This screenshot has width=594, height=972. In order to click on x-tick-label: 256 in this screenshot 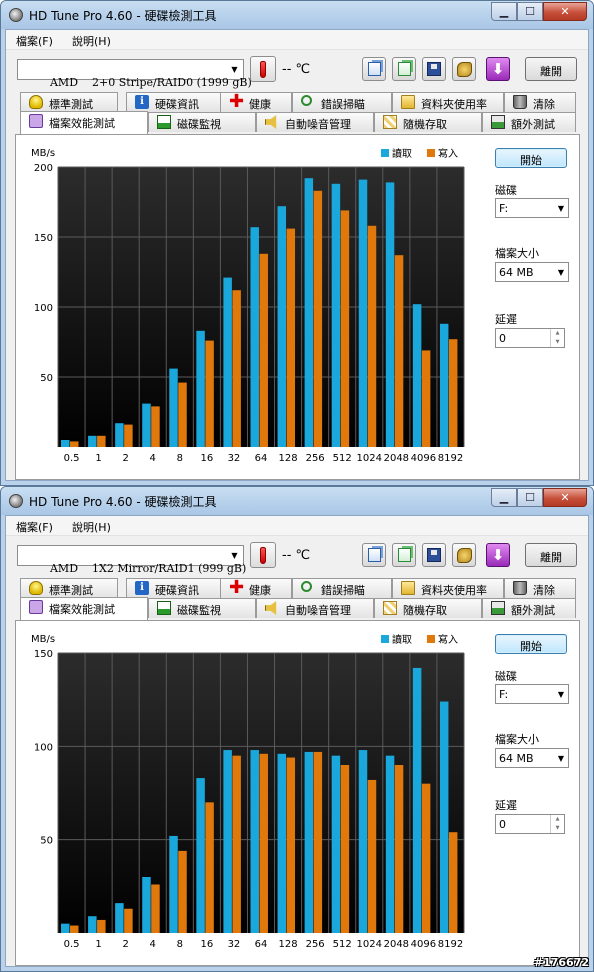, I will do `click(315, 944)`.